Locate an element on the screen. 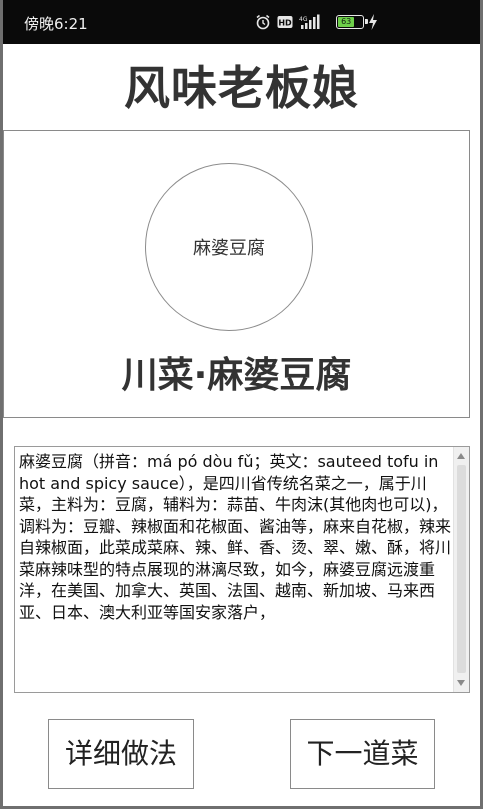 The image size is (483, 809). svg-text: HD is located at coordinates (285, 23).